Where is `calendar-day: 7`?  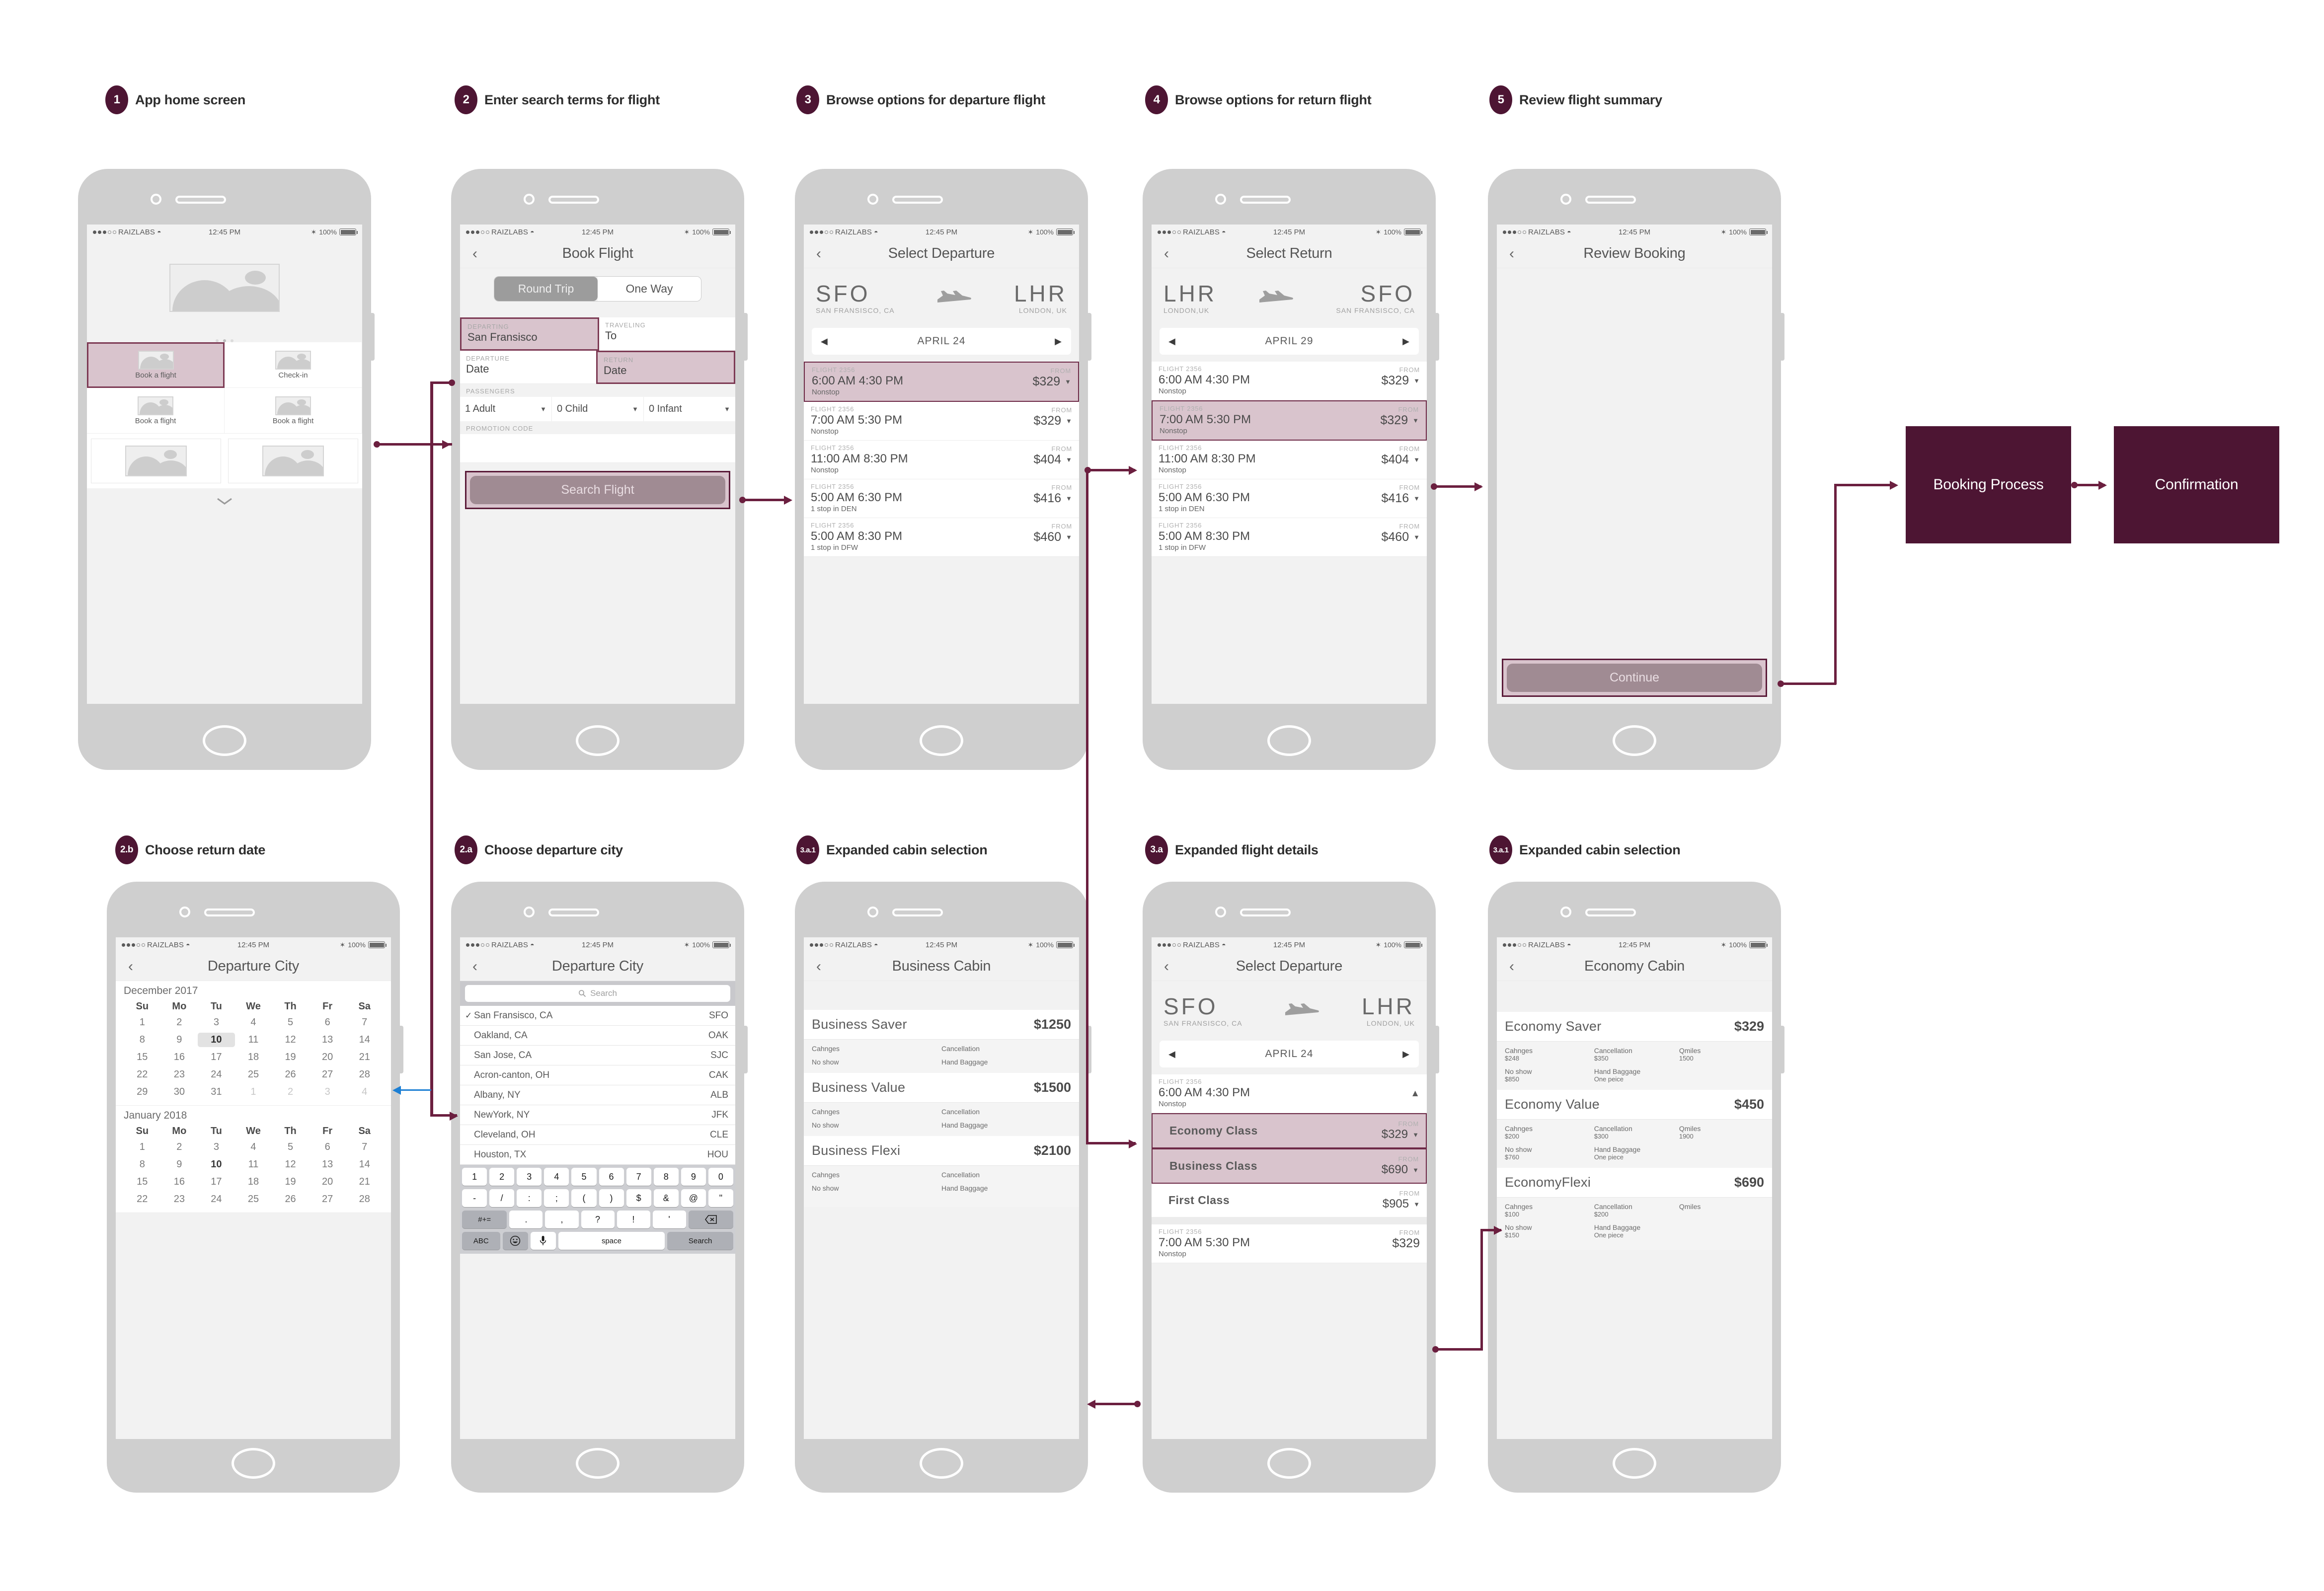 calendar-day: 7 is located at coordinates (364, 1147).